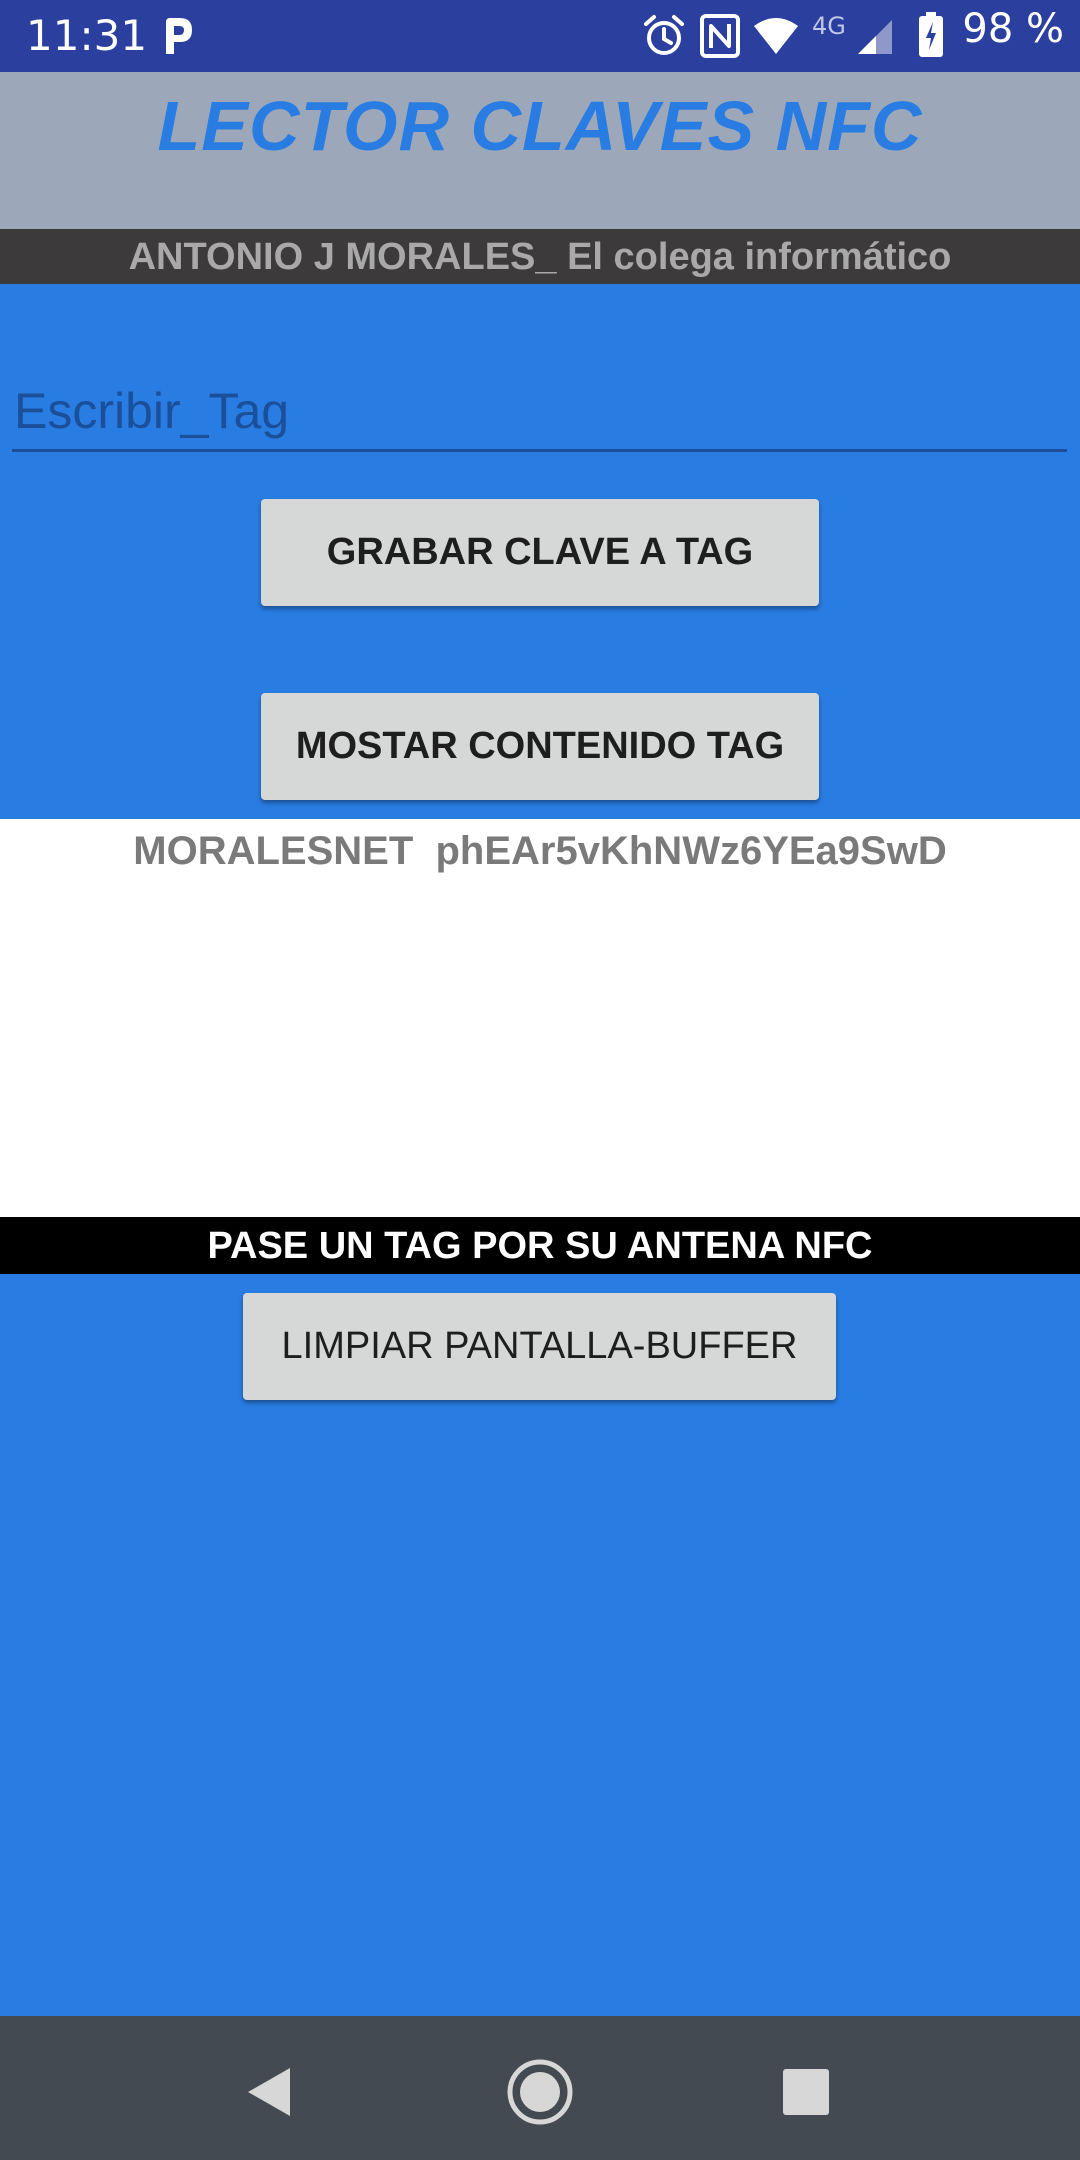 This screenshot has width=1080, height=2160. I want to click on back-icon, so click(270, 2092).